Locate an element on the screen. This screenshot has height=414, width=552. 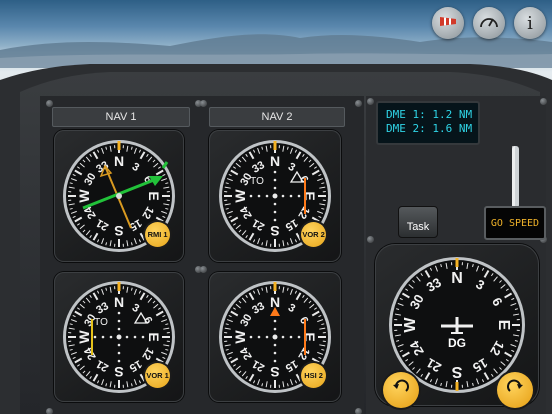
dme1-readout: DME 1: 1.2 NM is located at coordinates (429, 114).